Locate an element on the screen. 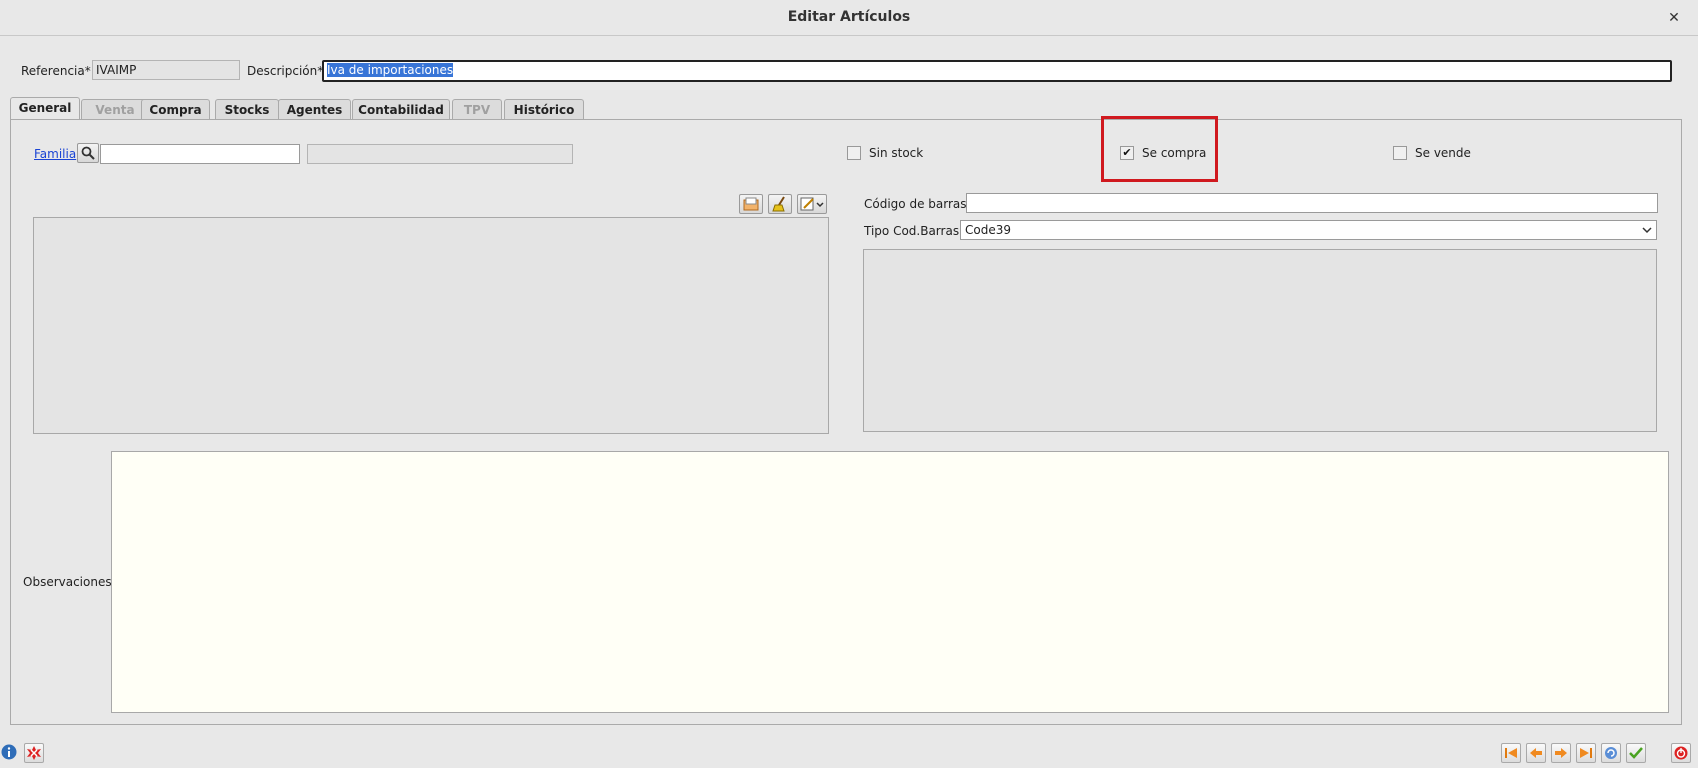  codigo-barras-label: Código de barras is located at coordinates (915, 204).